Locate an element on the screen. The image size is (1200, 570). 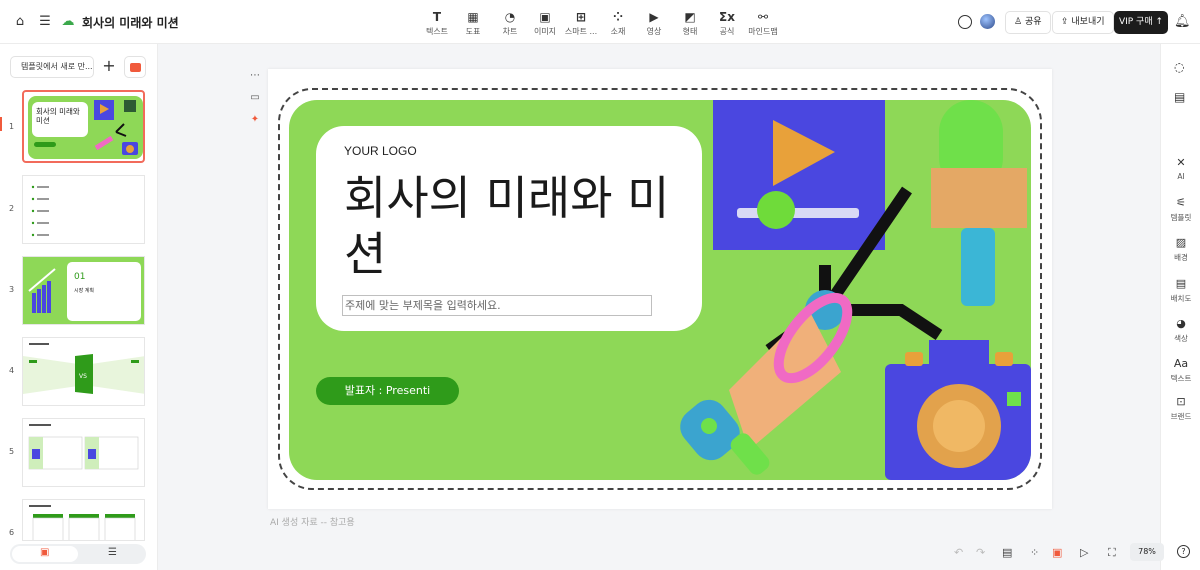
redo-icon: ↷ is located at coordinates (980, 552).